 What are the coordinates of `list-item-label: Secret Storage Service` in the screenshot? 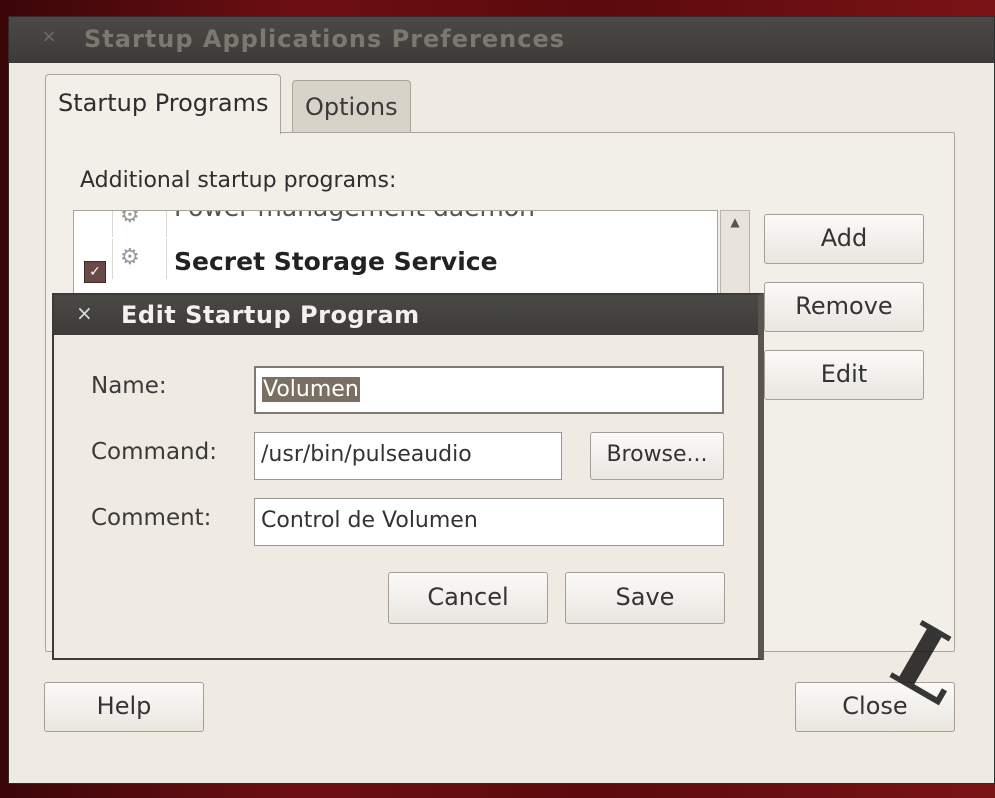 It's located at (336, 261).